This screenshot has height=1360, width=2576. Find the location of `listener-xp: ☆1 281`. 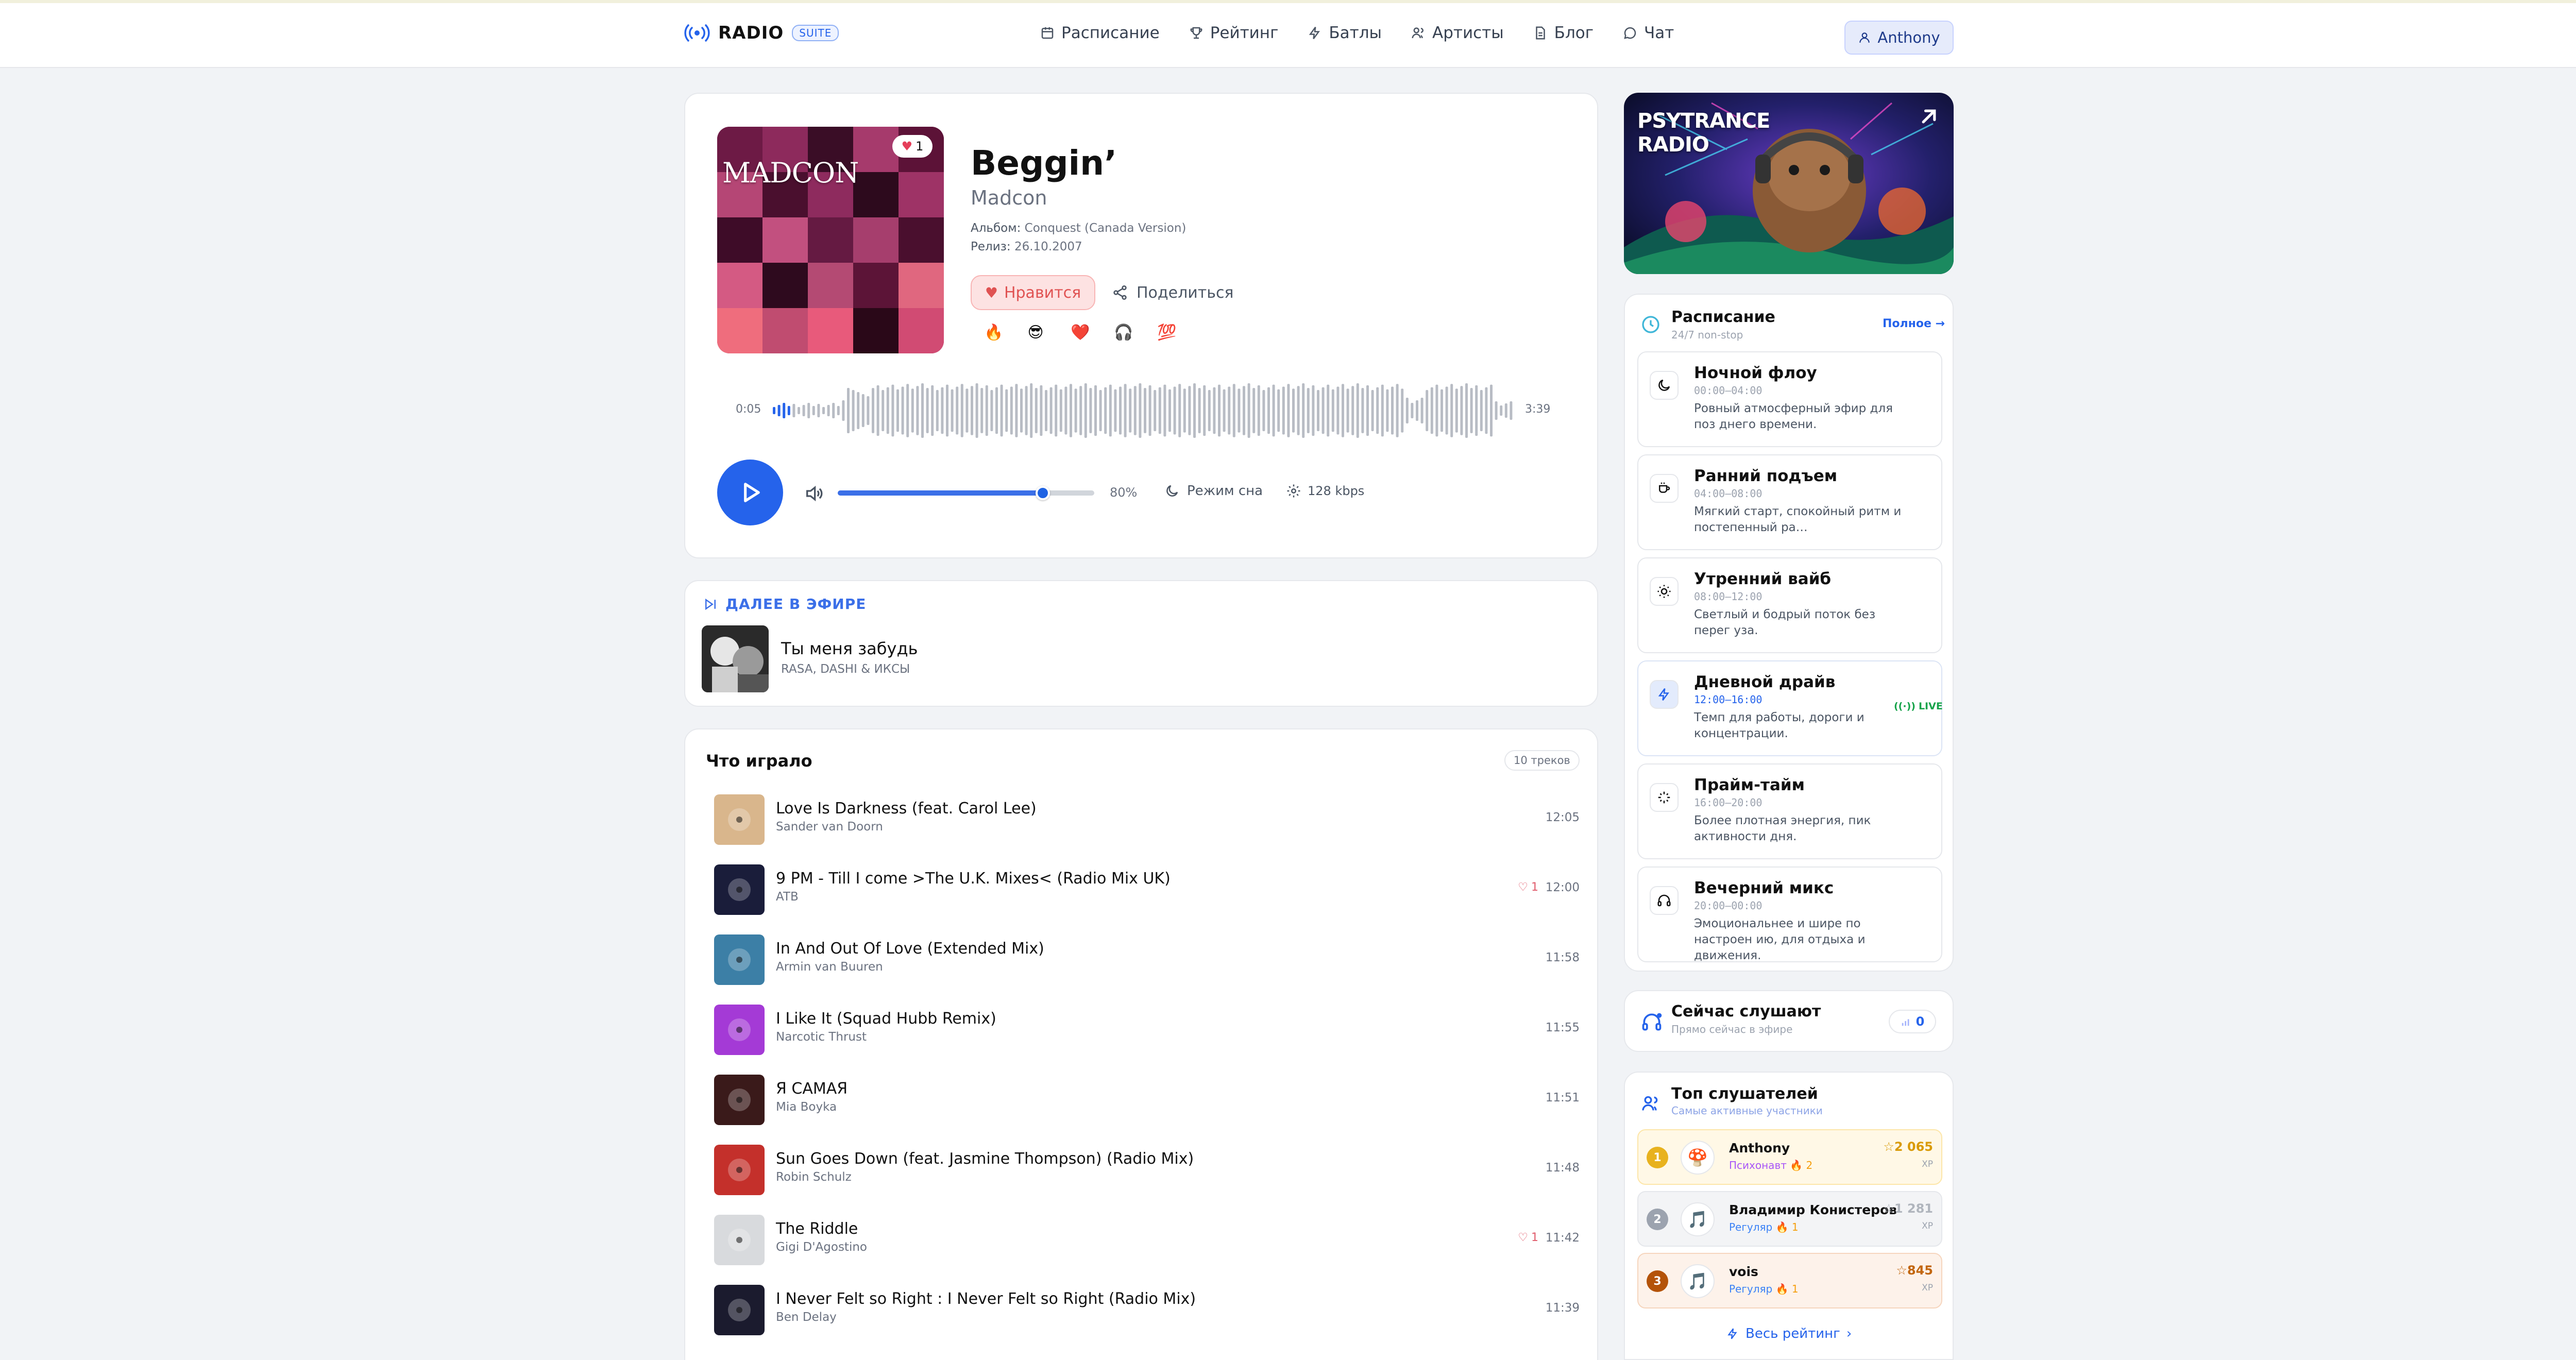

listener-xp: ☆1 281 is located at coordinates (1908, 1208).